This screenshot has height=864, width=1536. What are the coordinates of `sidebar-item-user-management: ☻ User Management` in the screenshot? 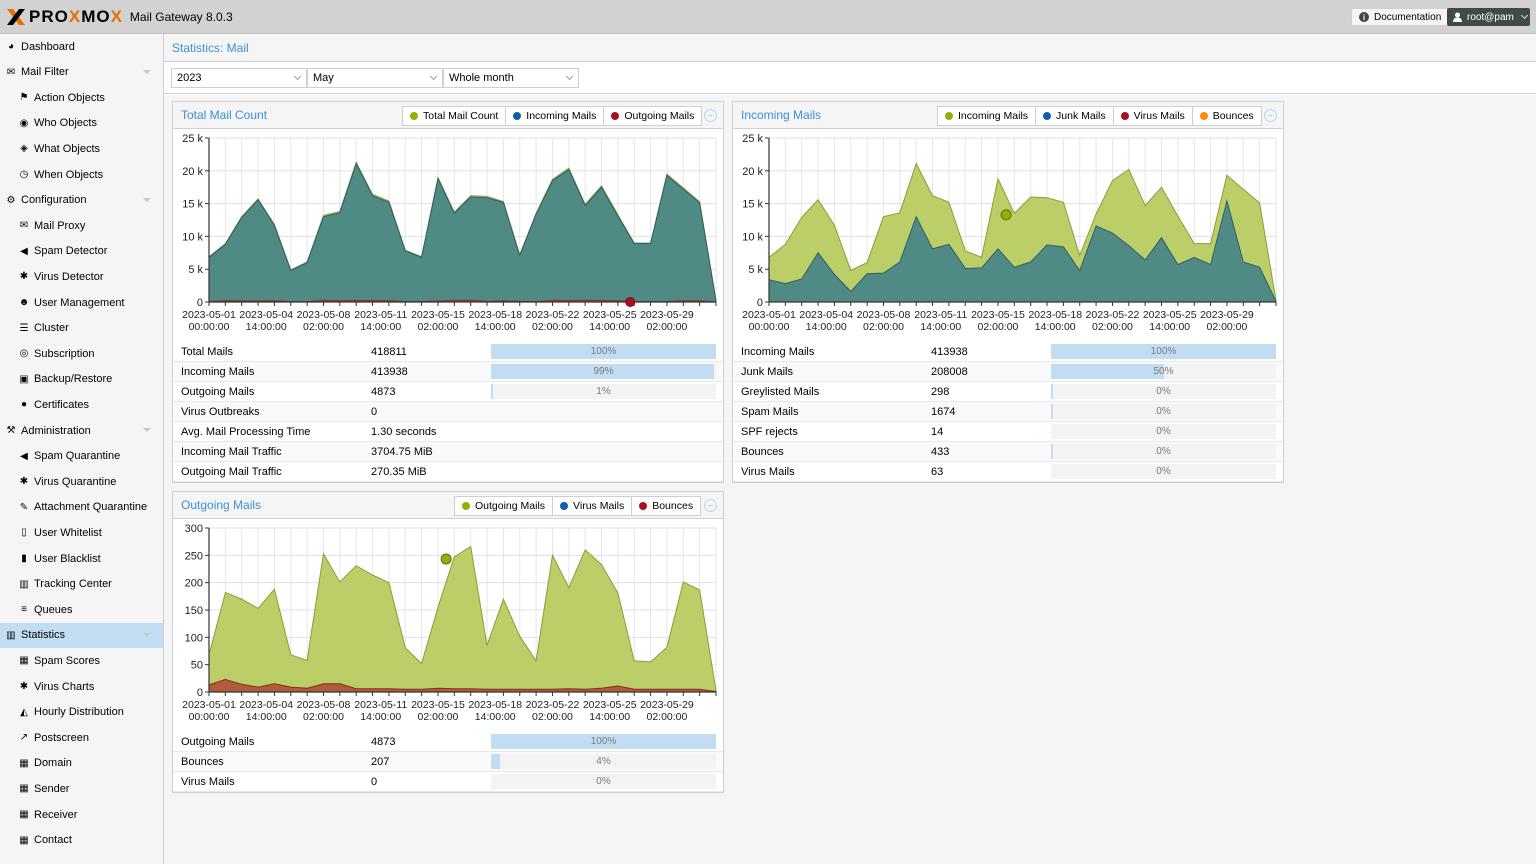 It's located at (81, 302).